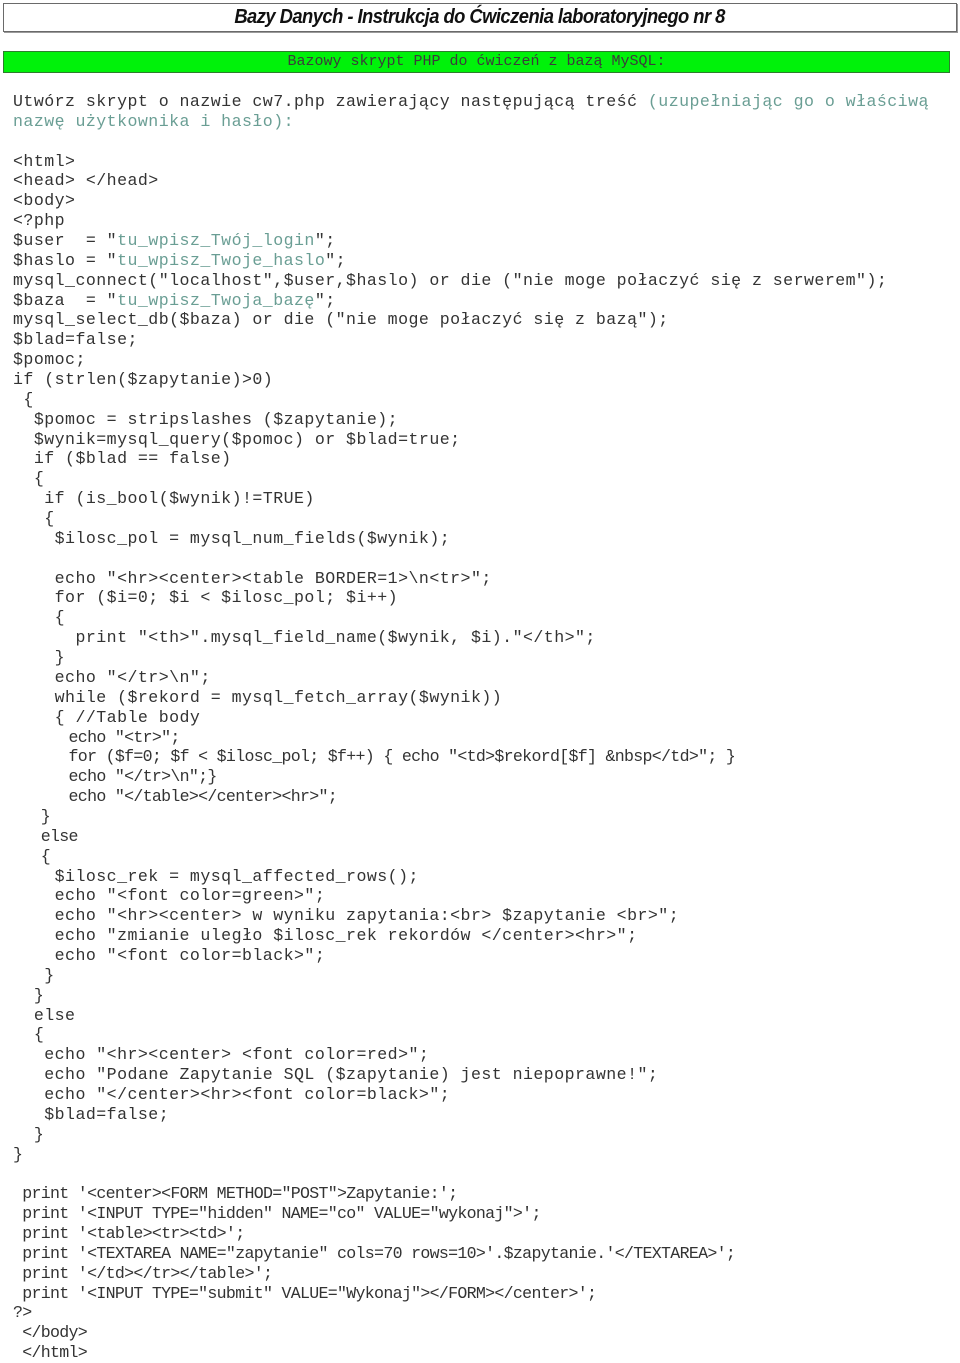 The image size is (960, 1363). Describe the element at coordinates (788, 101) in the screenshot. I see `intro-hint-1: (uzupełniając go o właściwą` at that location.